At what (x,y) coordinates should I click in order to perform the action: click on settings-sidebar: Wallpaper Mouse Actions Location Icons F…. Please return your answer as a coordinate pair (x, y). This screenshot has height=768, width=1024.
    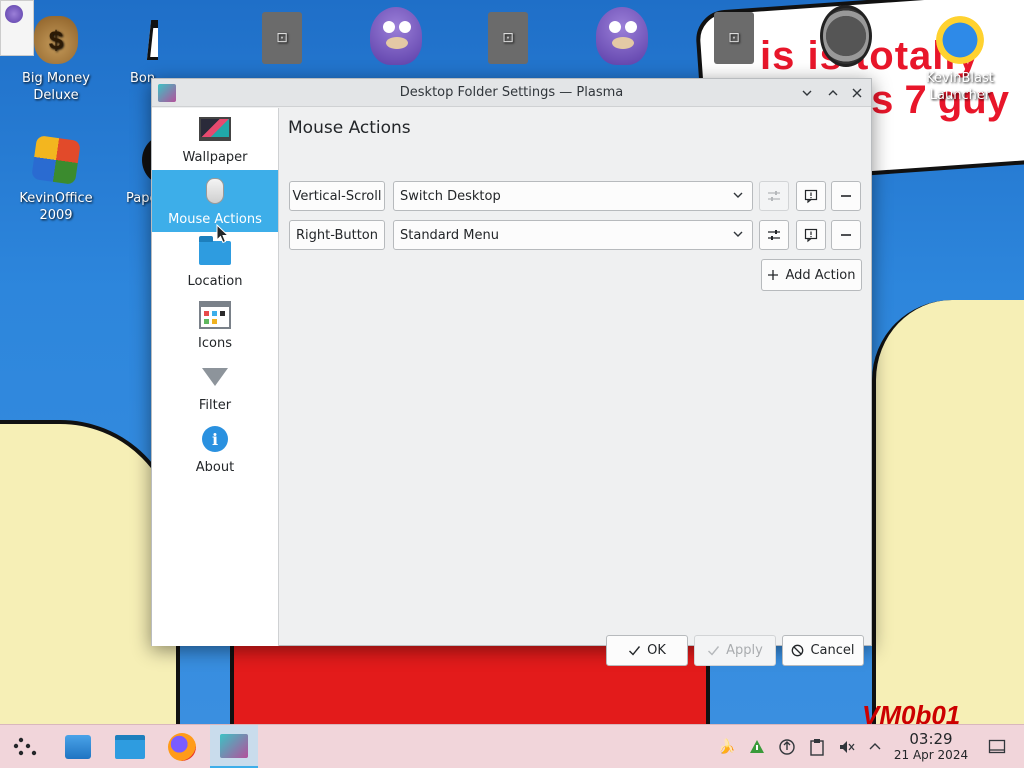
    Looking at the image, I should click on (215, 377).